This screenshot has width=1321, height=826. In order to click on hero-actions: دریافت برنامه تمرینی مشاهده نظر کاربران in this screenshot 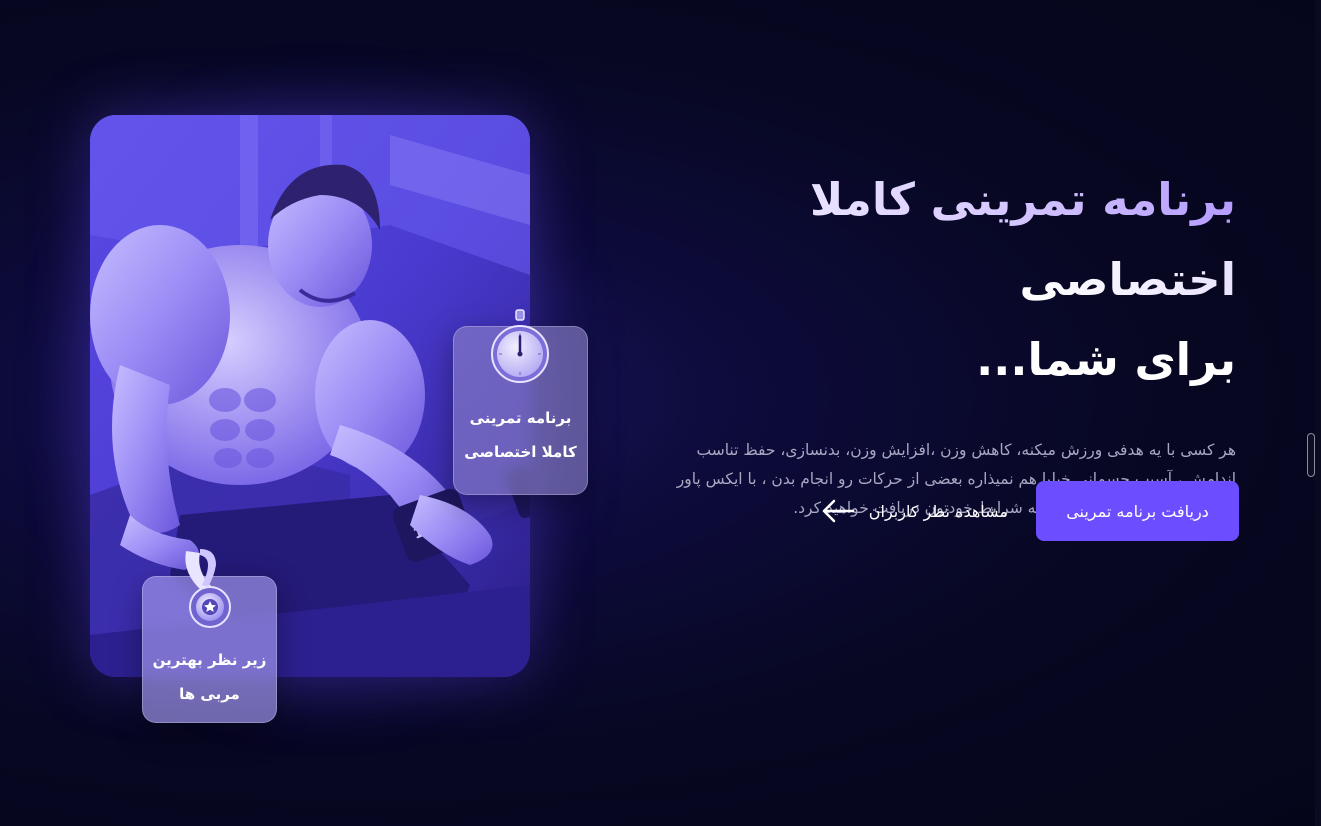, I will do `click(1030, 511)`.